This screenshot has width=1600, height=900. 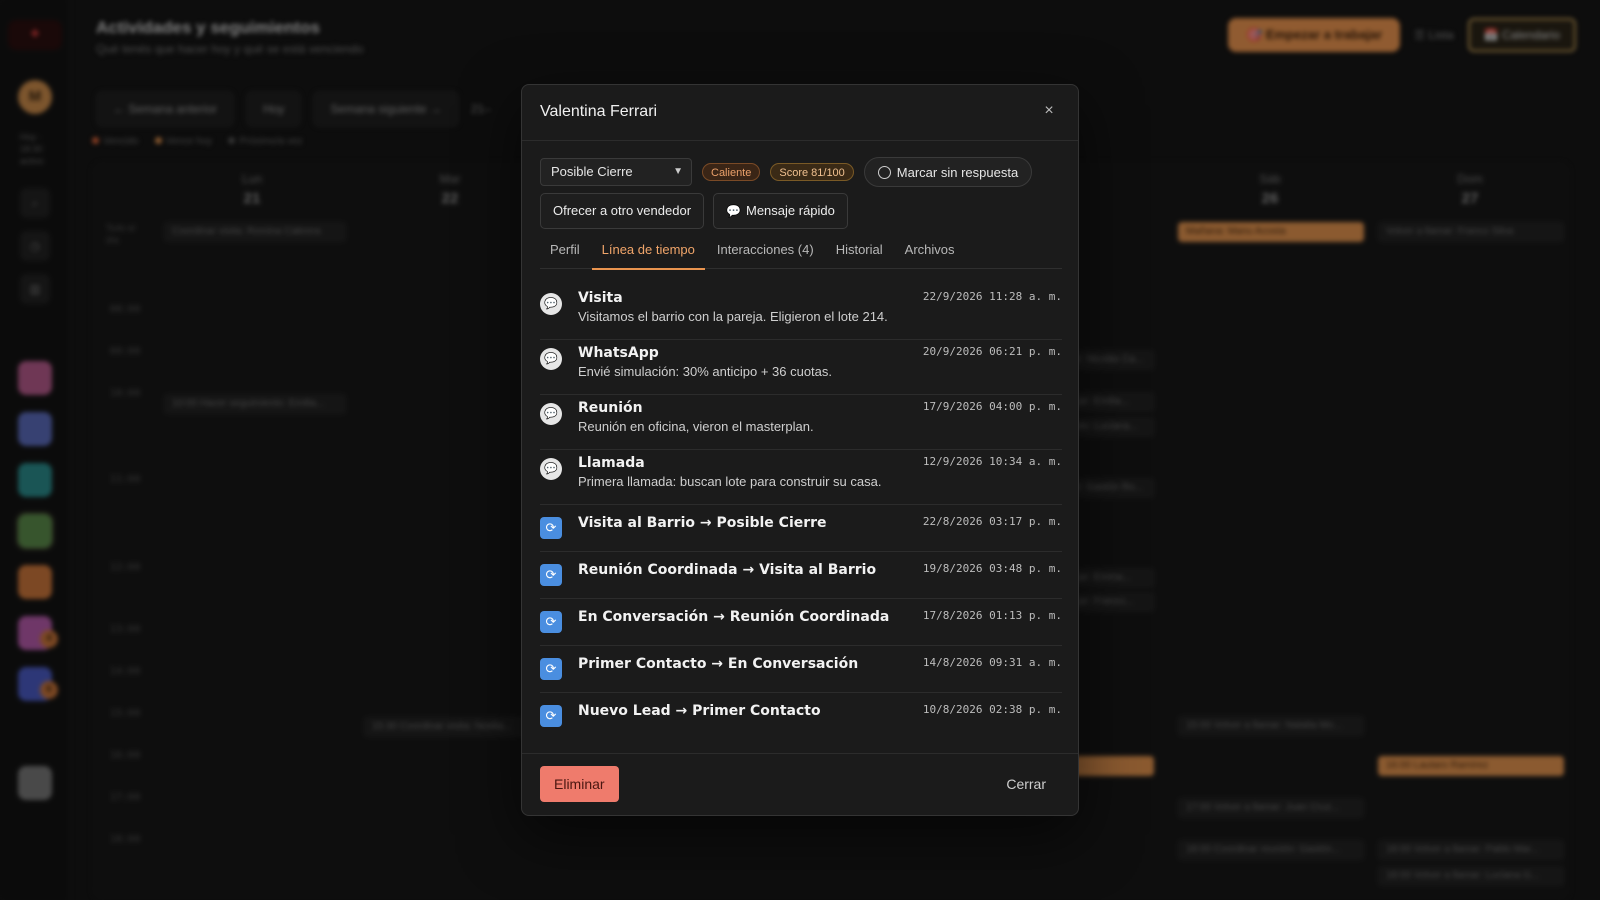 What do you see at coordinates (618, 353) in the screenshot?
I see `timeline-item-title: WhatsApp` at bounding box center [618, 353].